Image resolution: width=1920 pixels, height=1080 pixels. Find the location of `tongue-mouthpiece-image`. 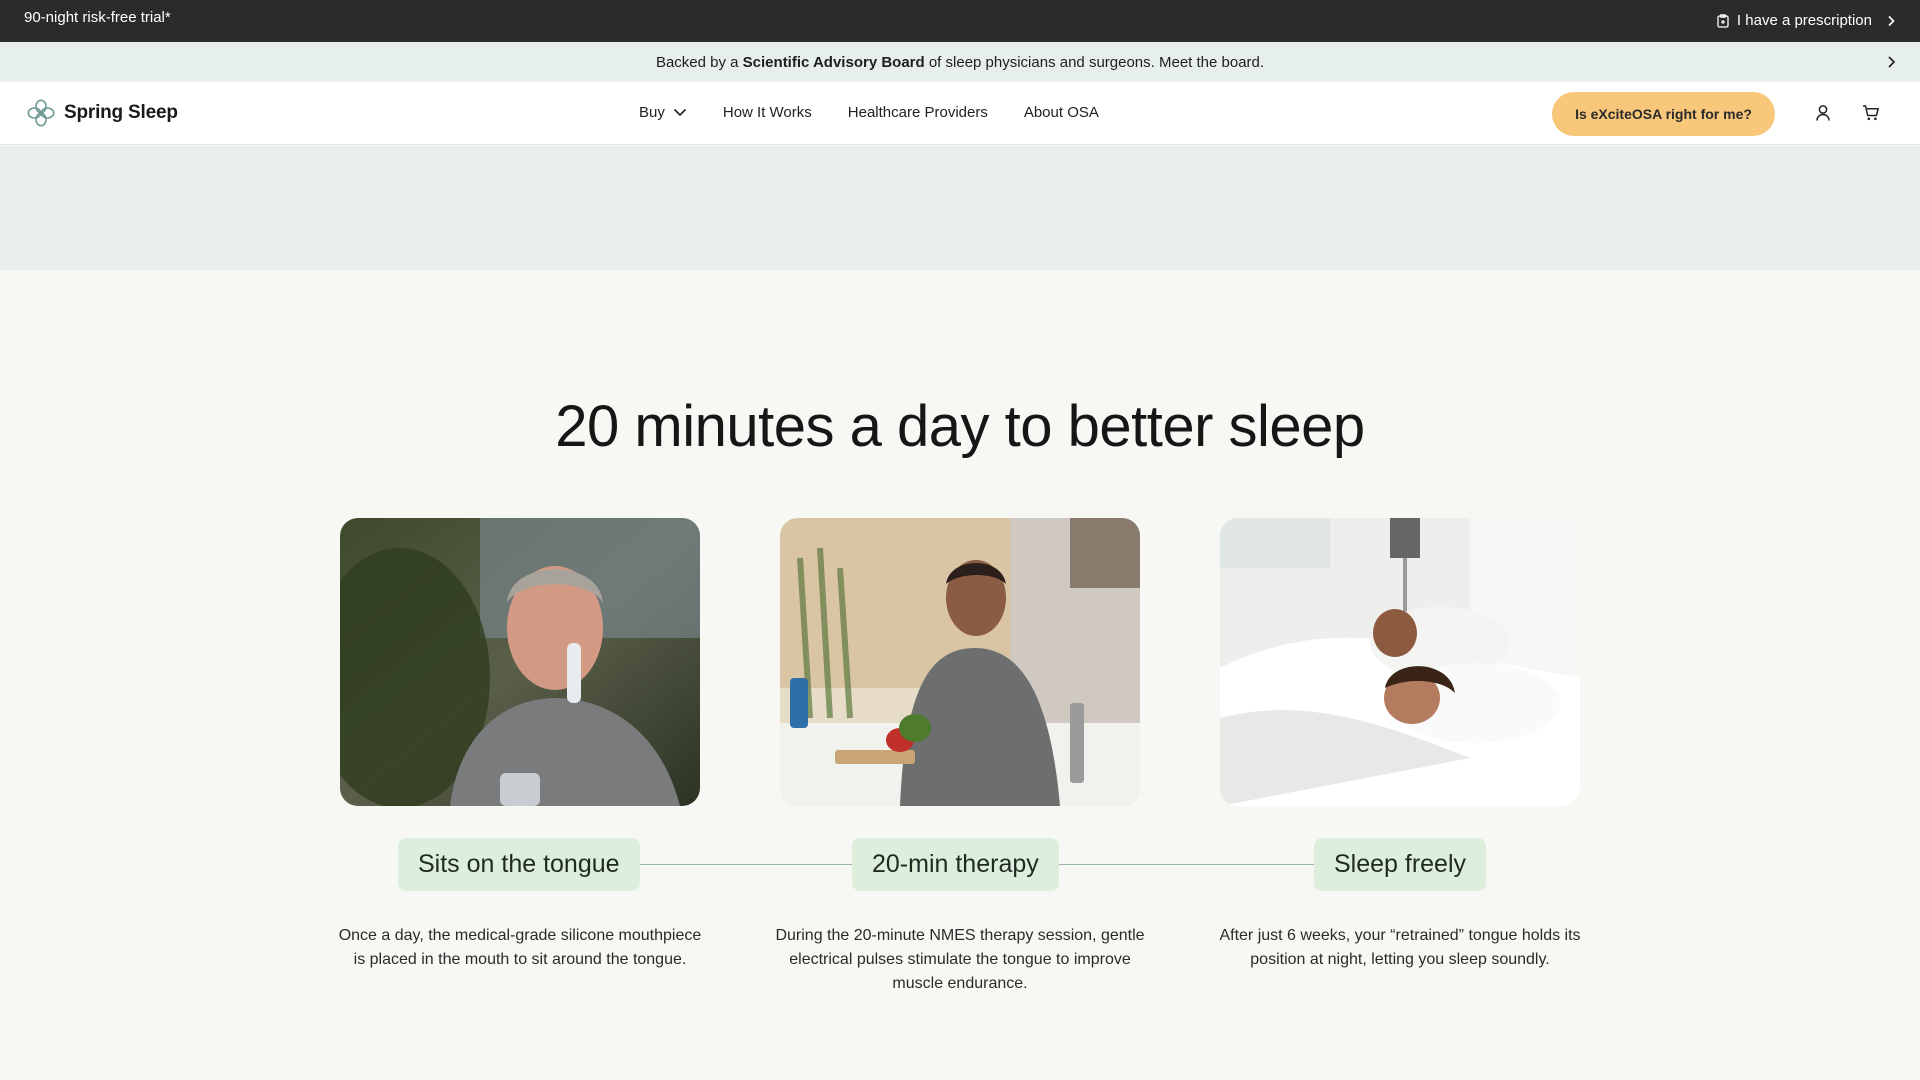

tongue-mouthpiece-image is located at coordinates (520, 662).